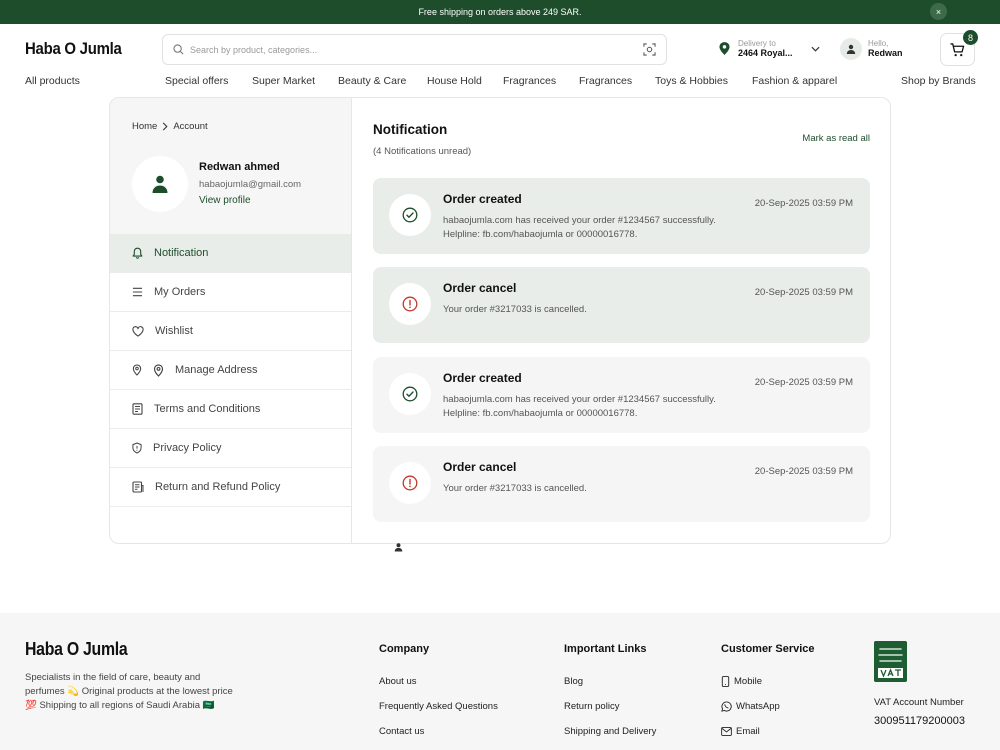  Describe the element at coordinates (610, 706) in the screenshot. I see `footer-link-return-policy: Return policy` at that location.